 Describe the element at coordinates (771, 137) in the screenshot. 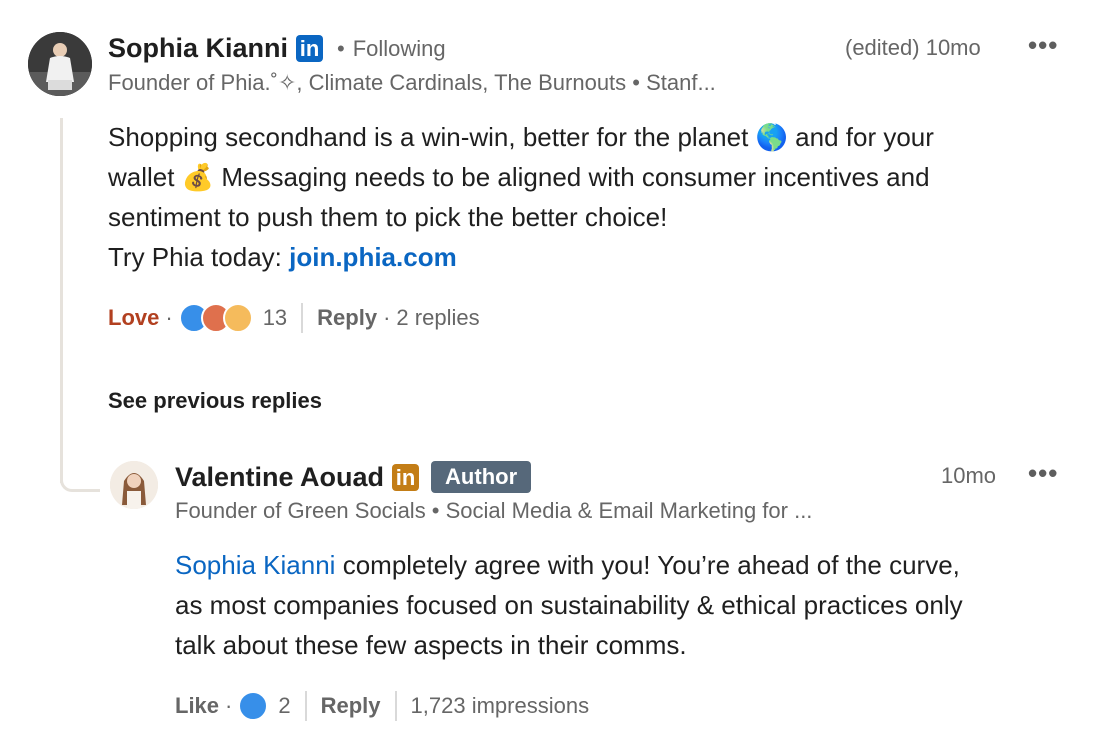

I see `globe-emoji-icon: 🌎` at that location.